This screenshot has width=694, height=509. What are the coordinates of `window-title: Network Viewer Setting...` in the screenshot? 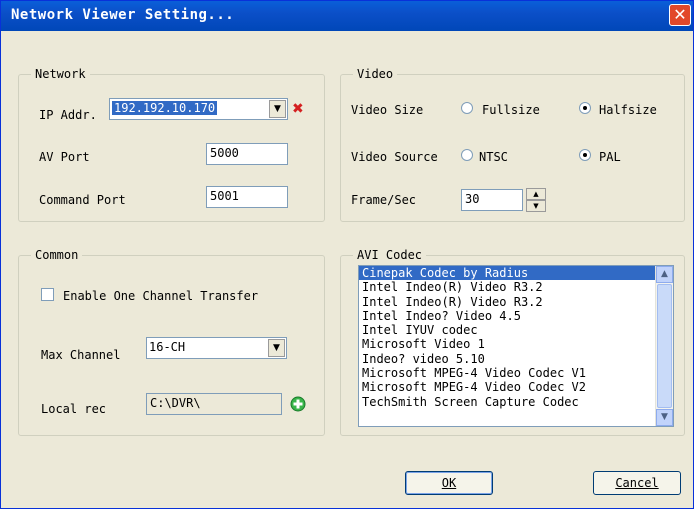 It's located at (123, 15).